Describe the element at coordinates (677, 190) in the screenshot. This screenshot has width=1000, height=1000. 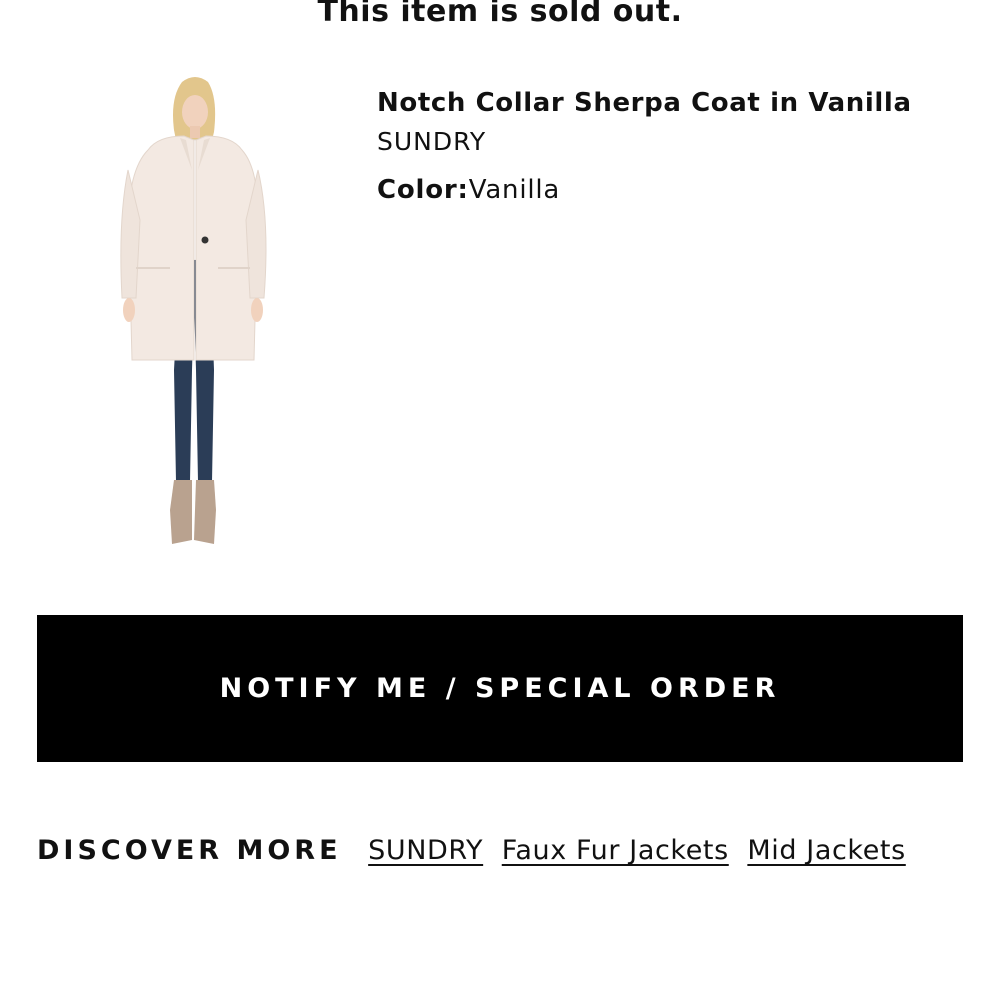
I see `product-color: Color:Vanilla` at that location.